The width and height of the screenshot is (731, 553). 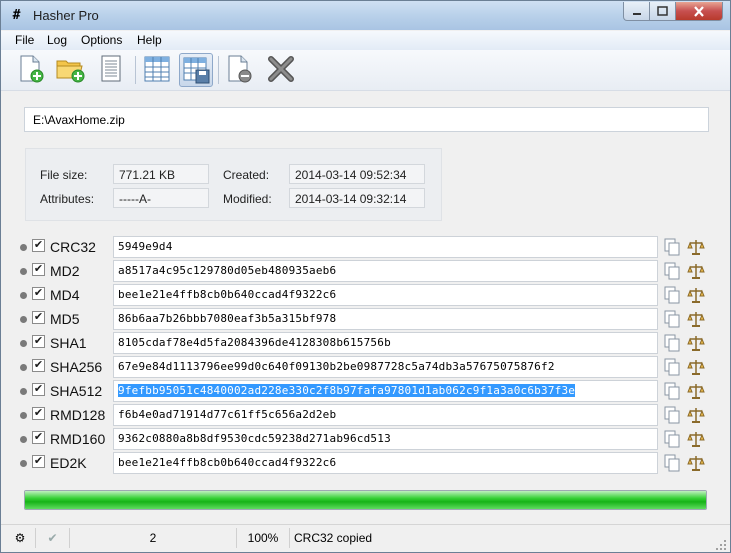 What do you see at coordinates (70, 71) in the screenshot?
I see `open-folder-icon` at bounding box center [70, 71].